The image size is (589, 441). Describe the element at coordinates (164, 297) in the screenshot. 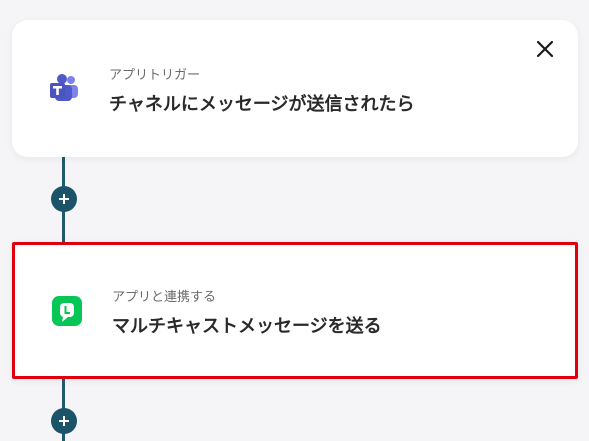

I see `step-type-label: アプリと連携する` at that location.